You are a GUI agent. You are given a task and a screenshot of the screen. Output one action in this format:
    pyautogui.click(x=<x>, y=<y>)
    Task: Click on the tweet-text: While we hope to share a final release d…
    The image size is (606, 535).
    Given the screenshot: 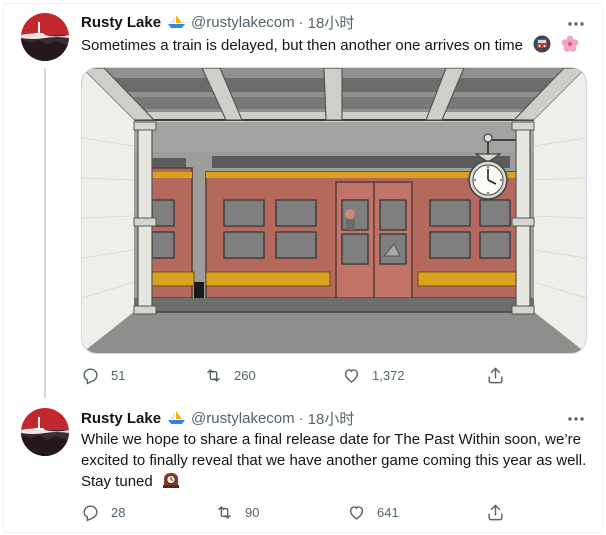 What is the action you would take?
    pyautogui.click(x=336, y=462)
    